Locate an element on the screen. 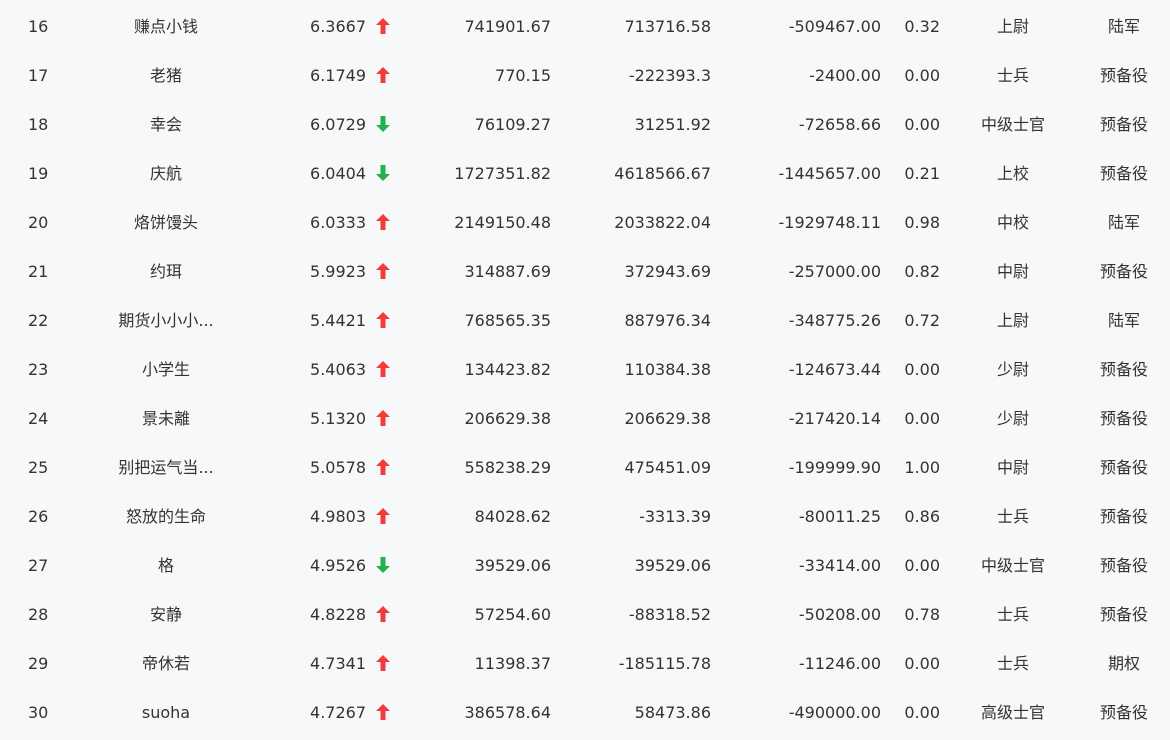  score-cell: 5.4063 is located at coordinates (338, 369).